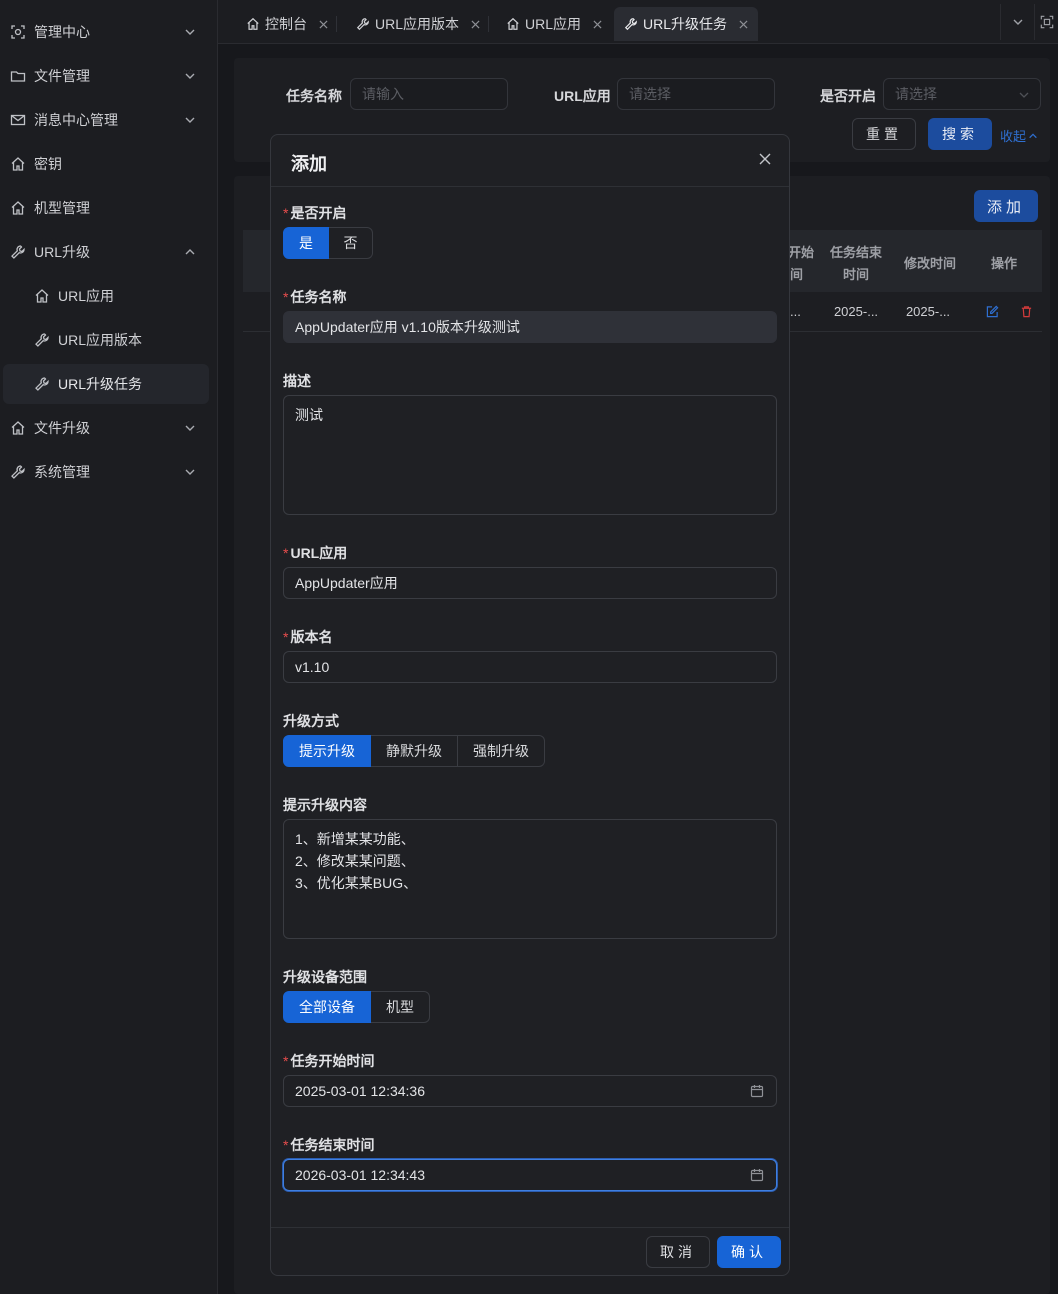 The image size is (1058, 1294). I want to click on sidebar-item-url-upgrade: URL升级, so click(109, 252).